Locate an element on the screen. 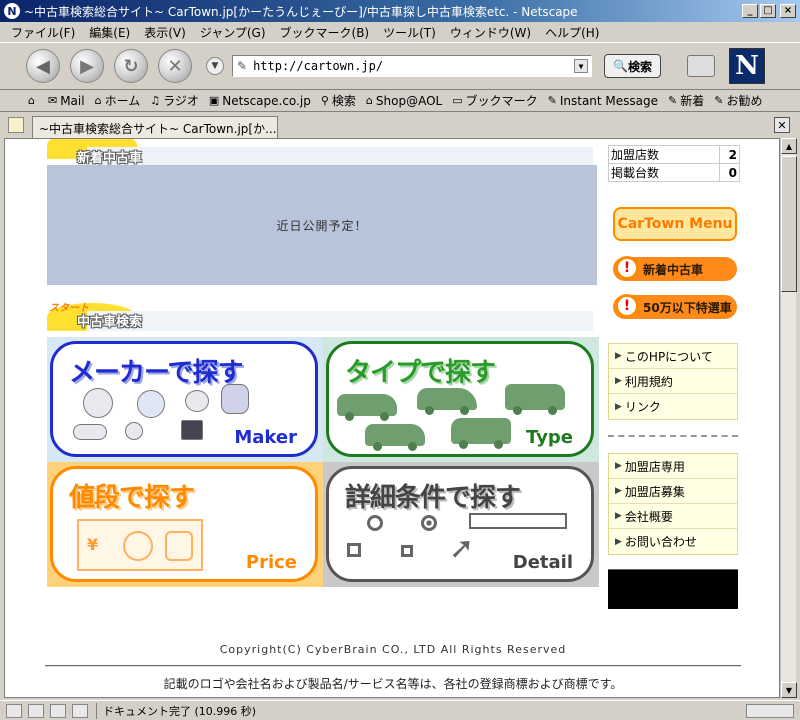 The width and height of the screenshot is (800, 720). mail-status-icon is located at coordinates (14, 710).